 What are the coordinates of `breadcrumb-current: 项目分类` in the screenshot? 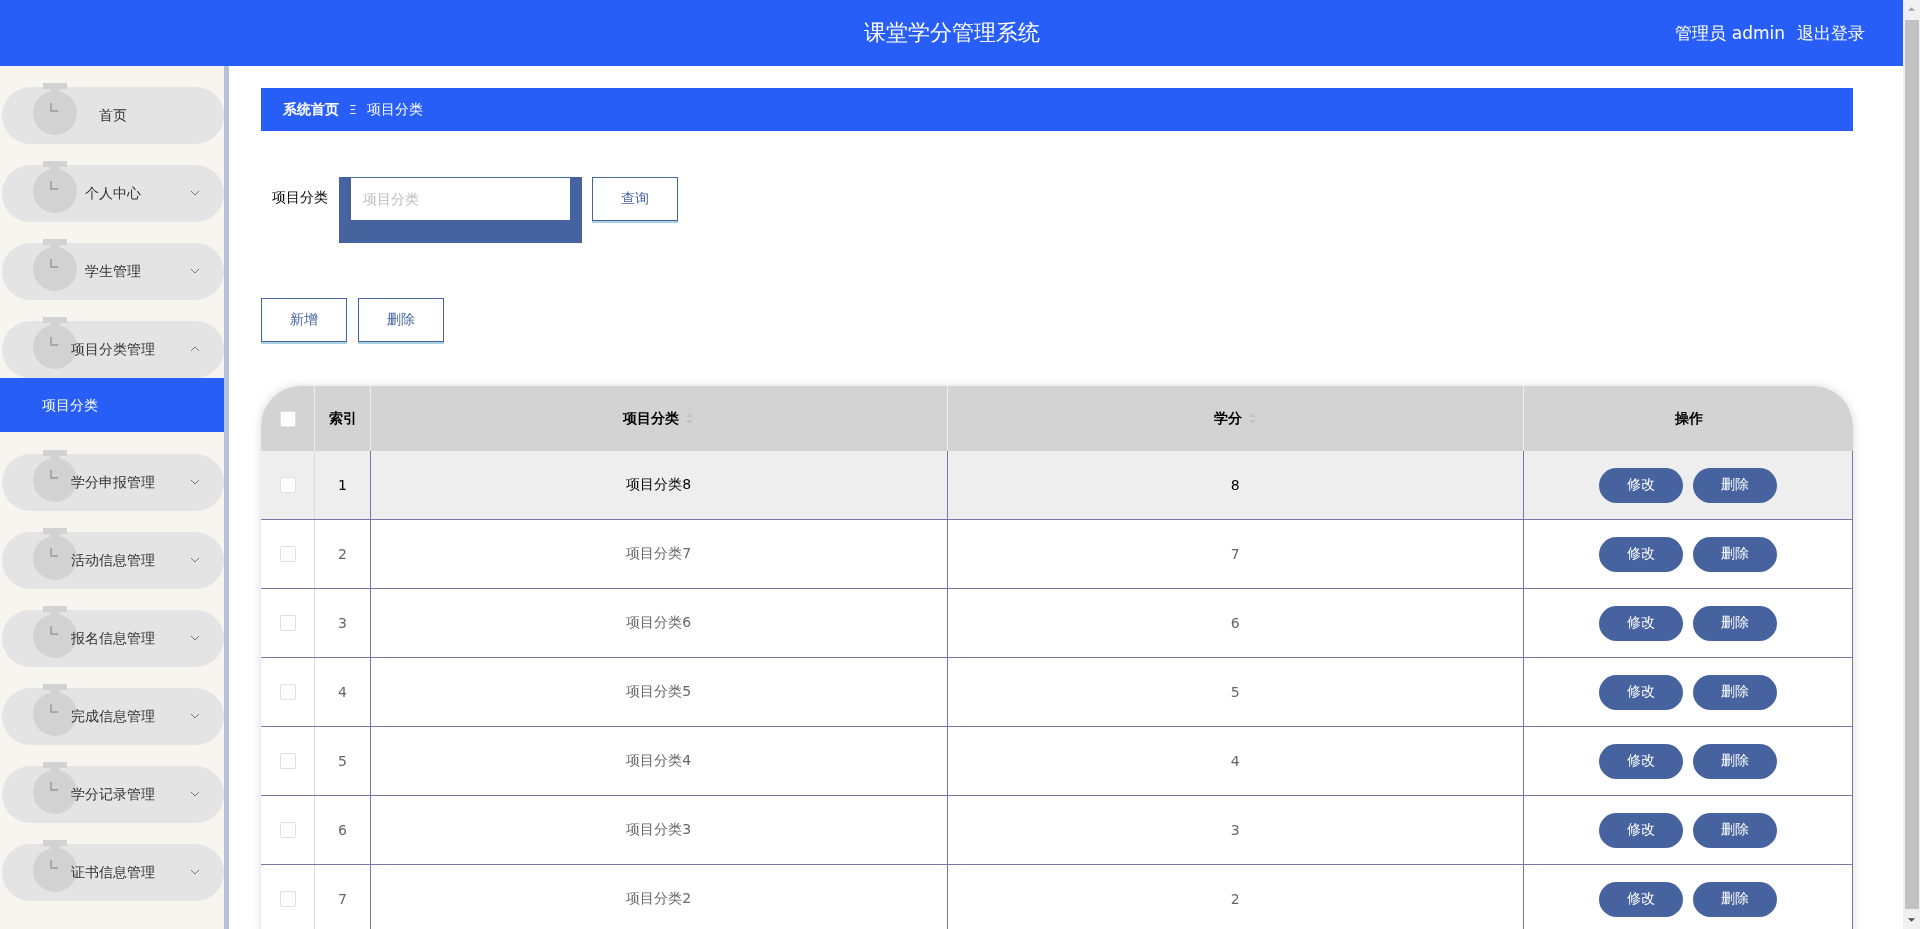 It's located at (394, 109).